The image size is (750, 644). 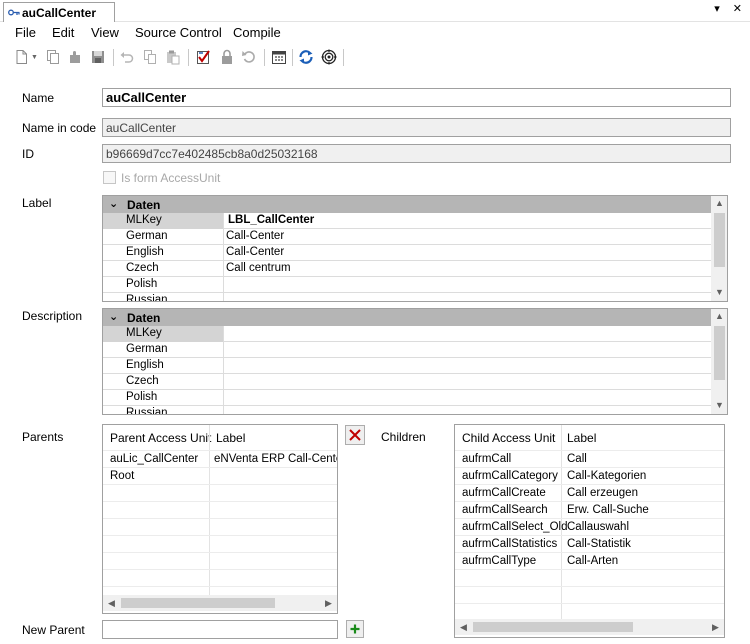 What do you see at coordinates (510, 476) in the screenshot?
I see `child-row-unit: aufrmCallCategory` at bounding box center [510, 476].